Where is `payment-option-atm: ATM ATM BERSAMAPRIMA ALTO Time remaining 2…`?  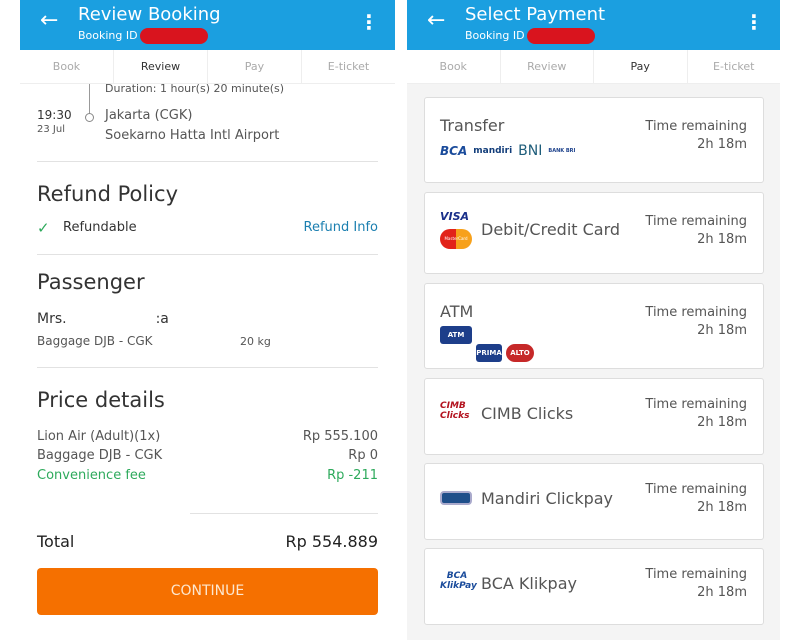
payment-option-atm: ATM ATM BERSAMAPRIMA ALTO Time remaining 2… is located at coordinates (594, 326).